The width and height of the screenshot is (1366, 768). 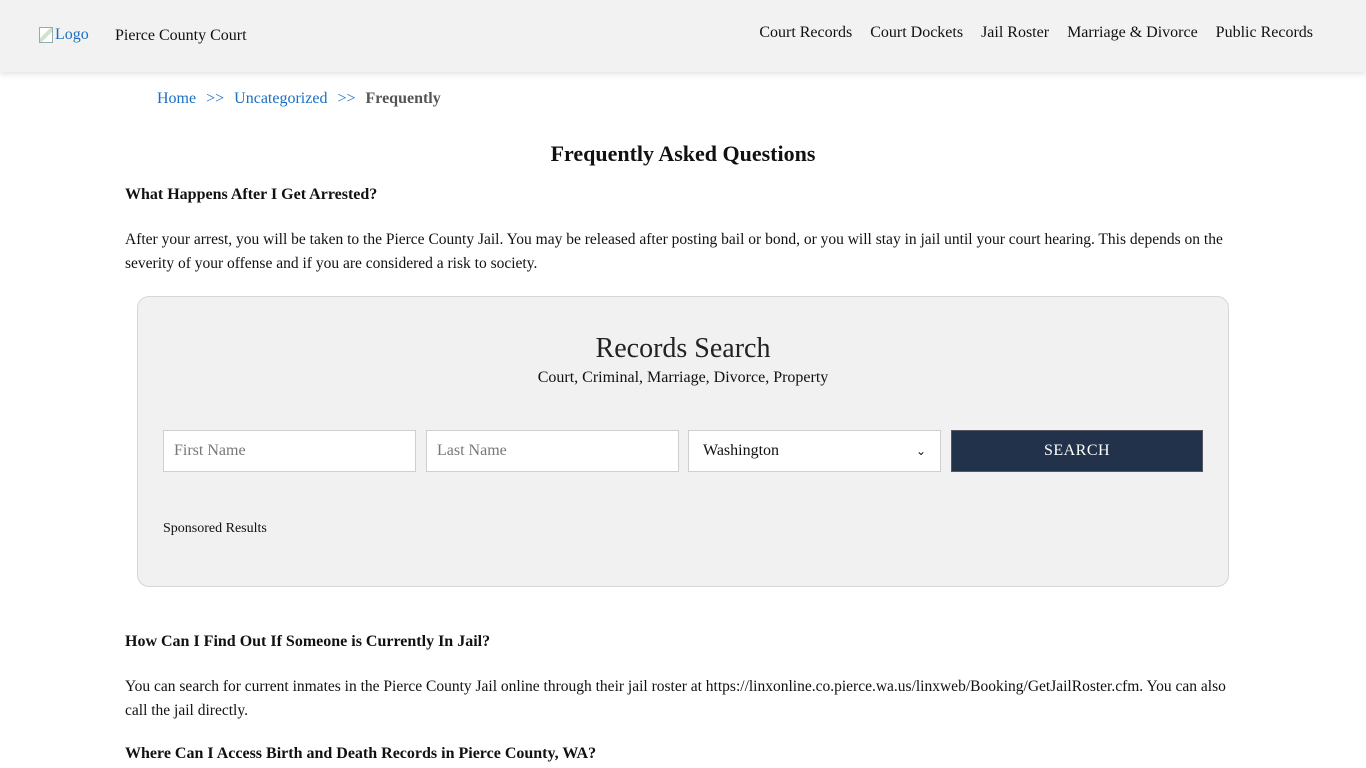 I want to click on breadcrumb: Home >> Uncategorized >> Frequently, so click(x=299, y=99).